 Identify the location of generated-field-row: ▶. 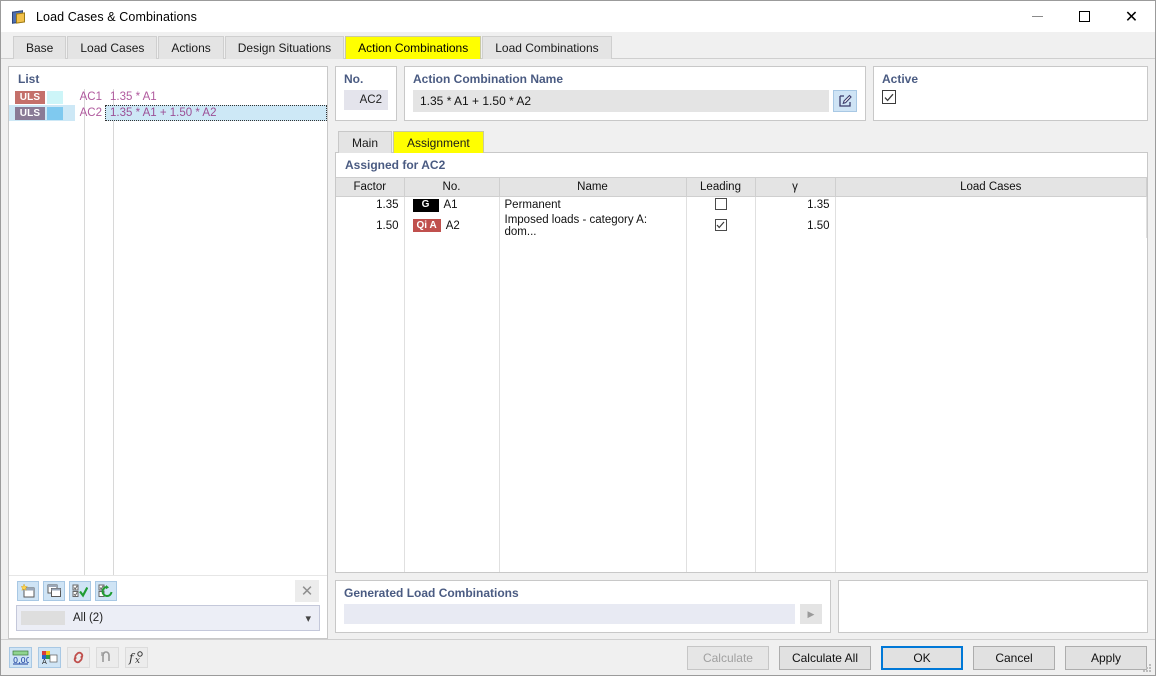
(583, 614).